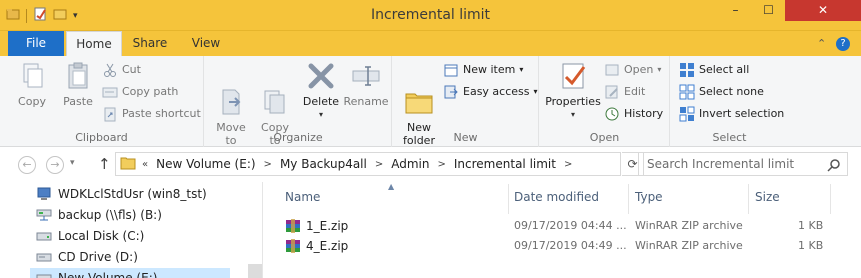  Describe the element at coordinates (714, 70) in the screenshot. I see `select-all-button: Select all` at that location.